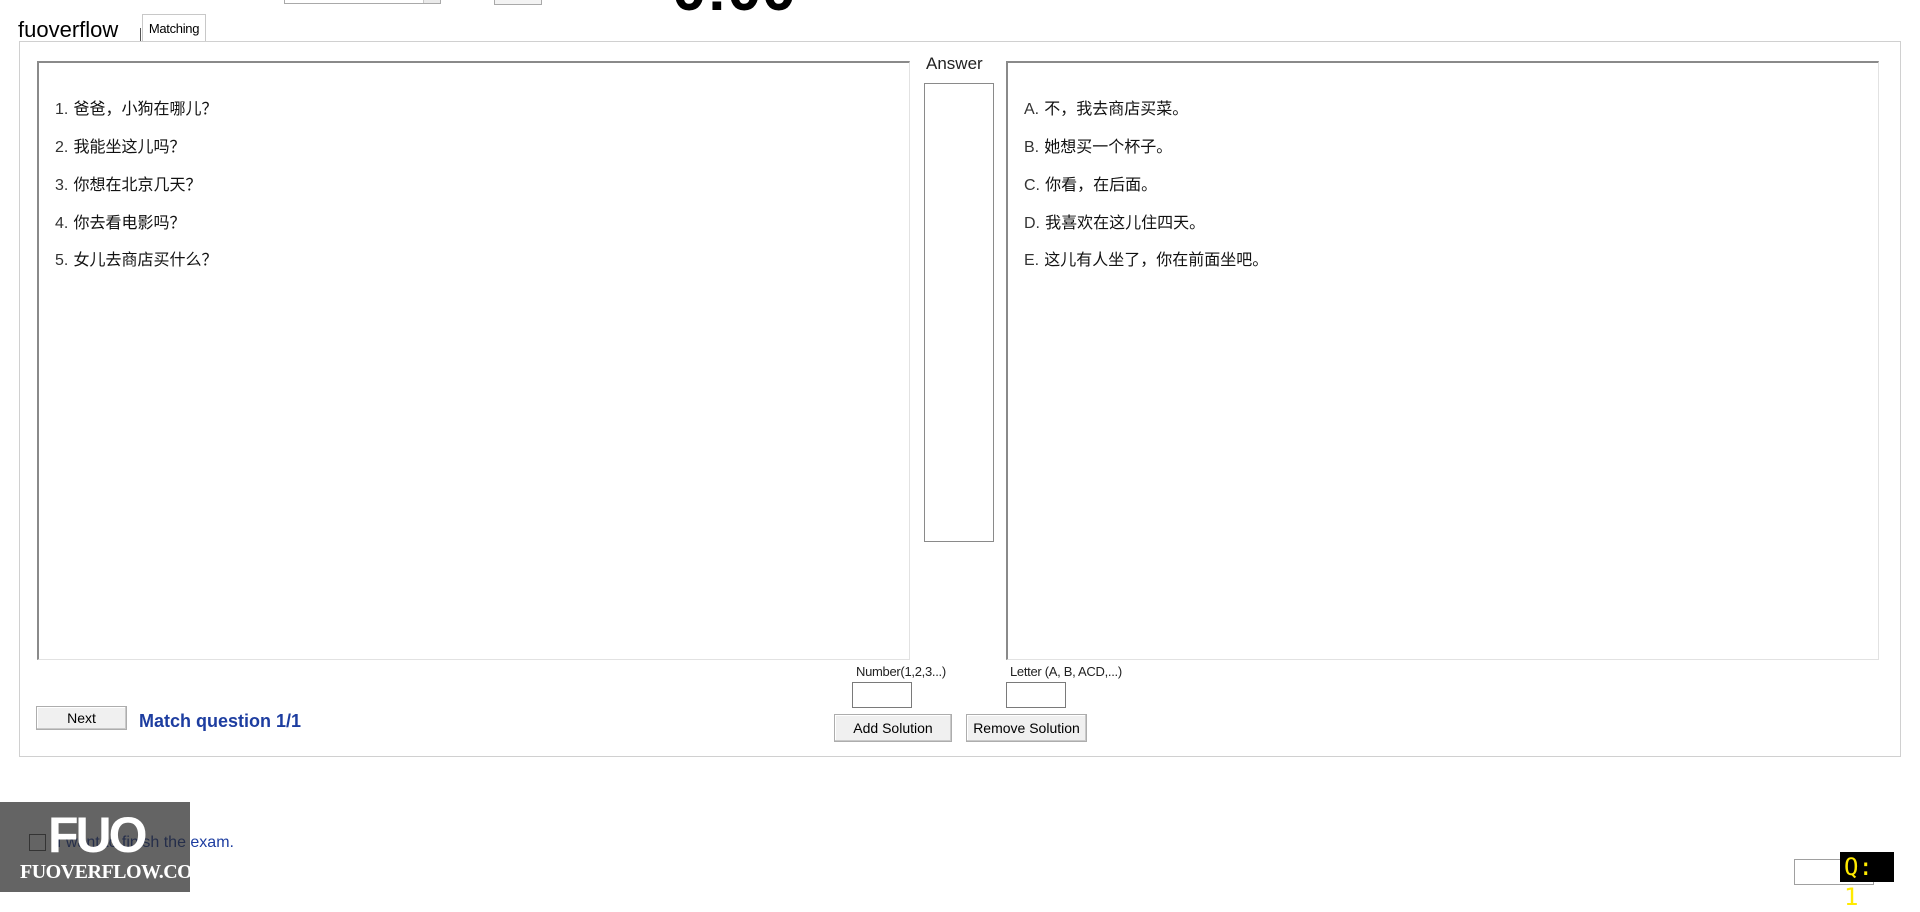 The width and height of the screenshot is (1920, 912). I want to click on option-letter: C., so click(1032, 185).